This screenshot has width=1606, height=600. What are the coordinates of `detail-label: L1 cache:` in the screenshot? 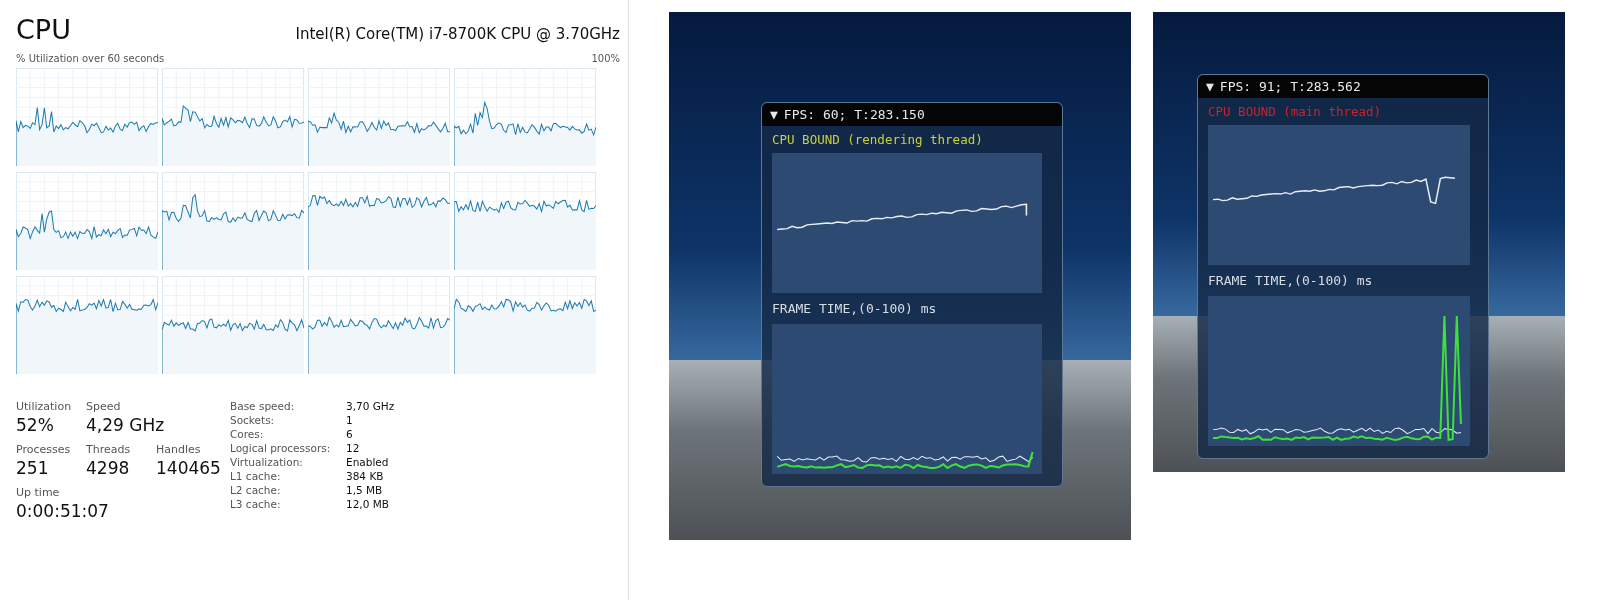 It's located at (256, 476).